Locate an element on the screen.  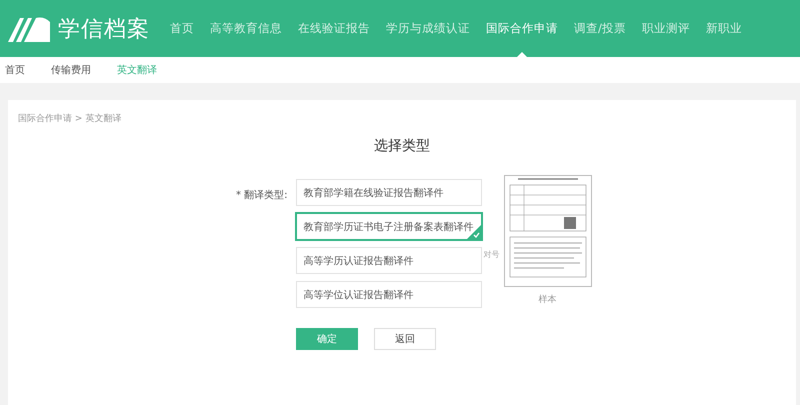
hint-text: 对号 is located at coordinates (492, 254).